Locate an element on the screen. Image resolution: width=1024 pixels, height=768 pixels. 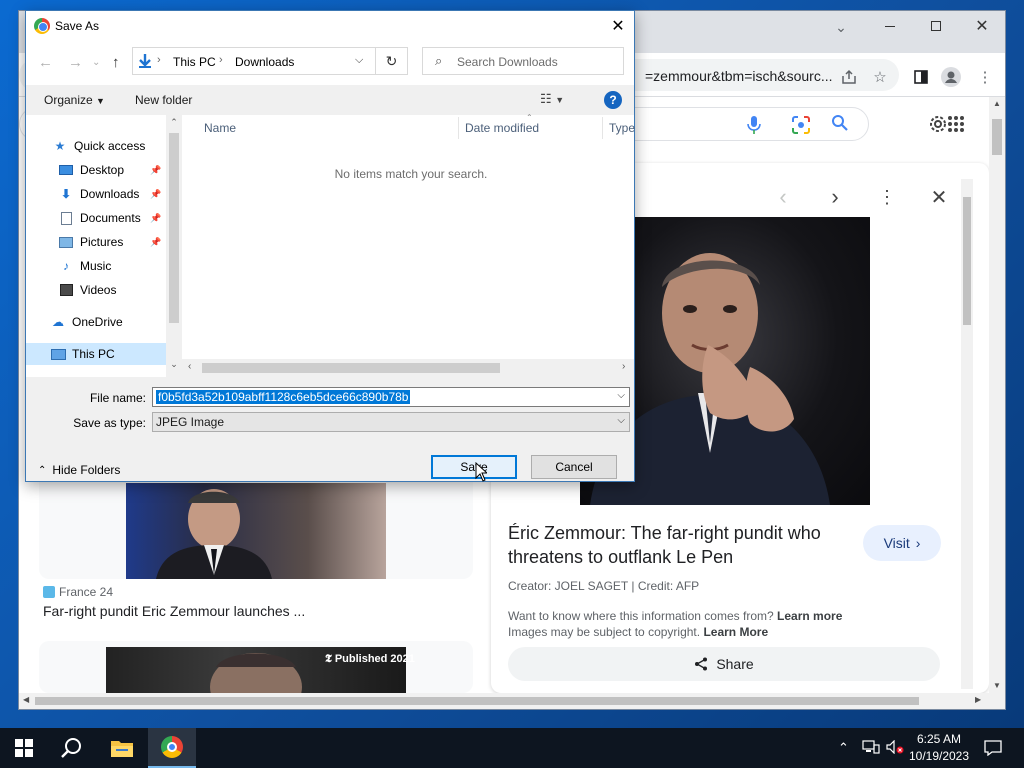
previous-arrow-icon: ‹ is located at coordinates (783, 197).